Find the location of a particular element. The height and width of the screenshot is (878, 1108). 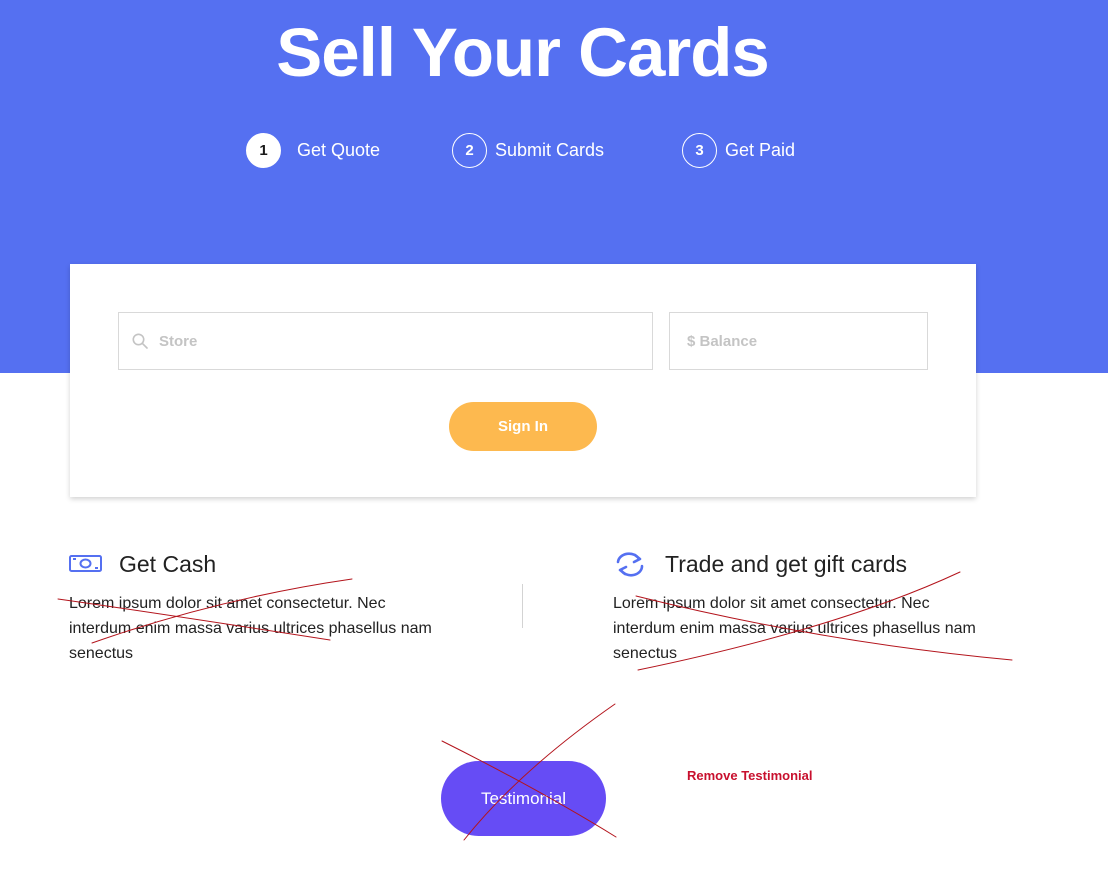

feature-header: Trade and get gift cards is located at coordinates (823, 564).